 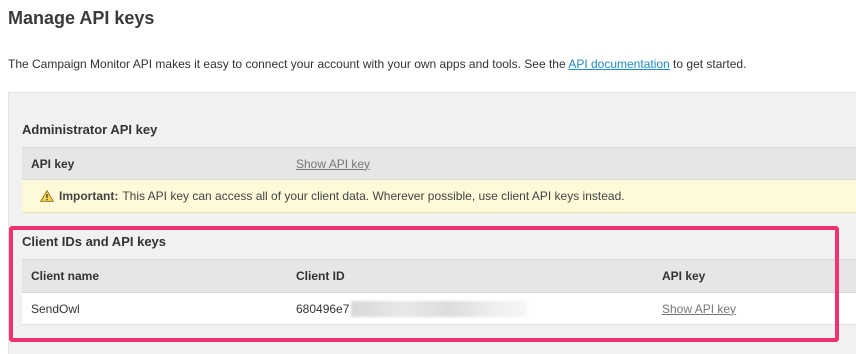 I want to click on show-client-api-key-link: Show API key, so click(x=699, y=308).